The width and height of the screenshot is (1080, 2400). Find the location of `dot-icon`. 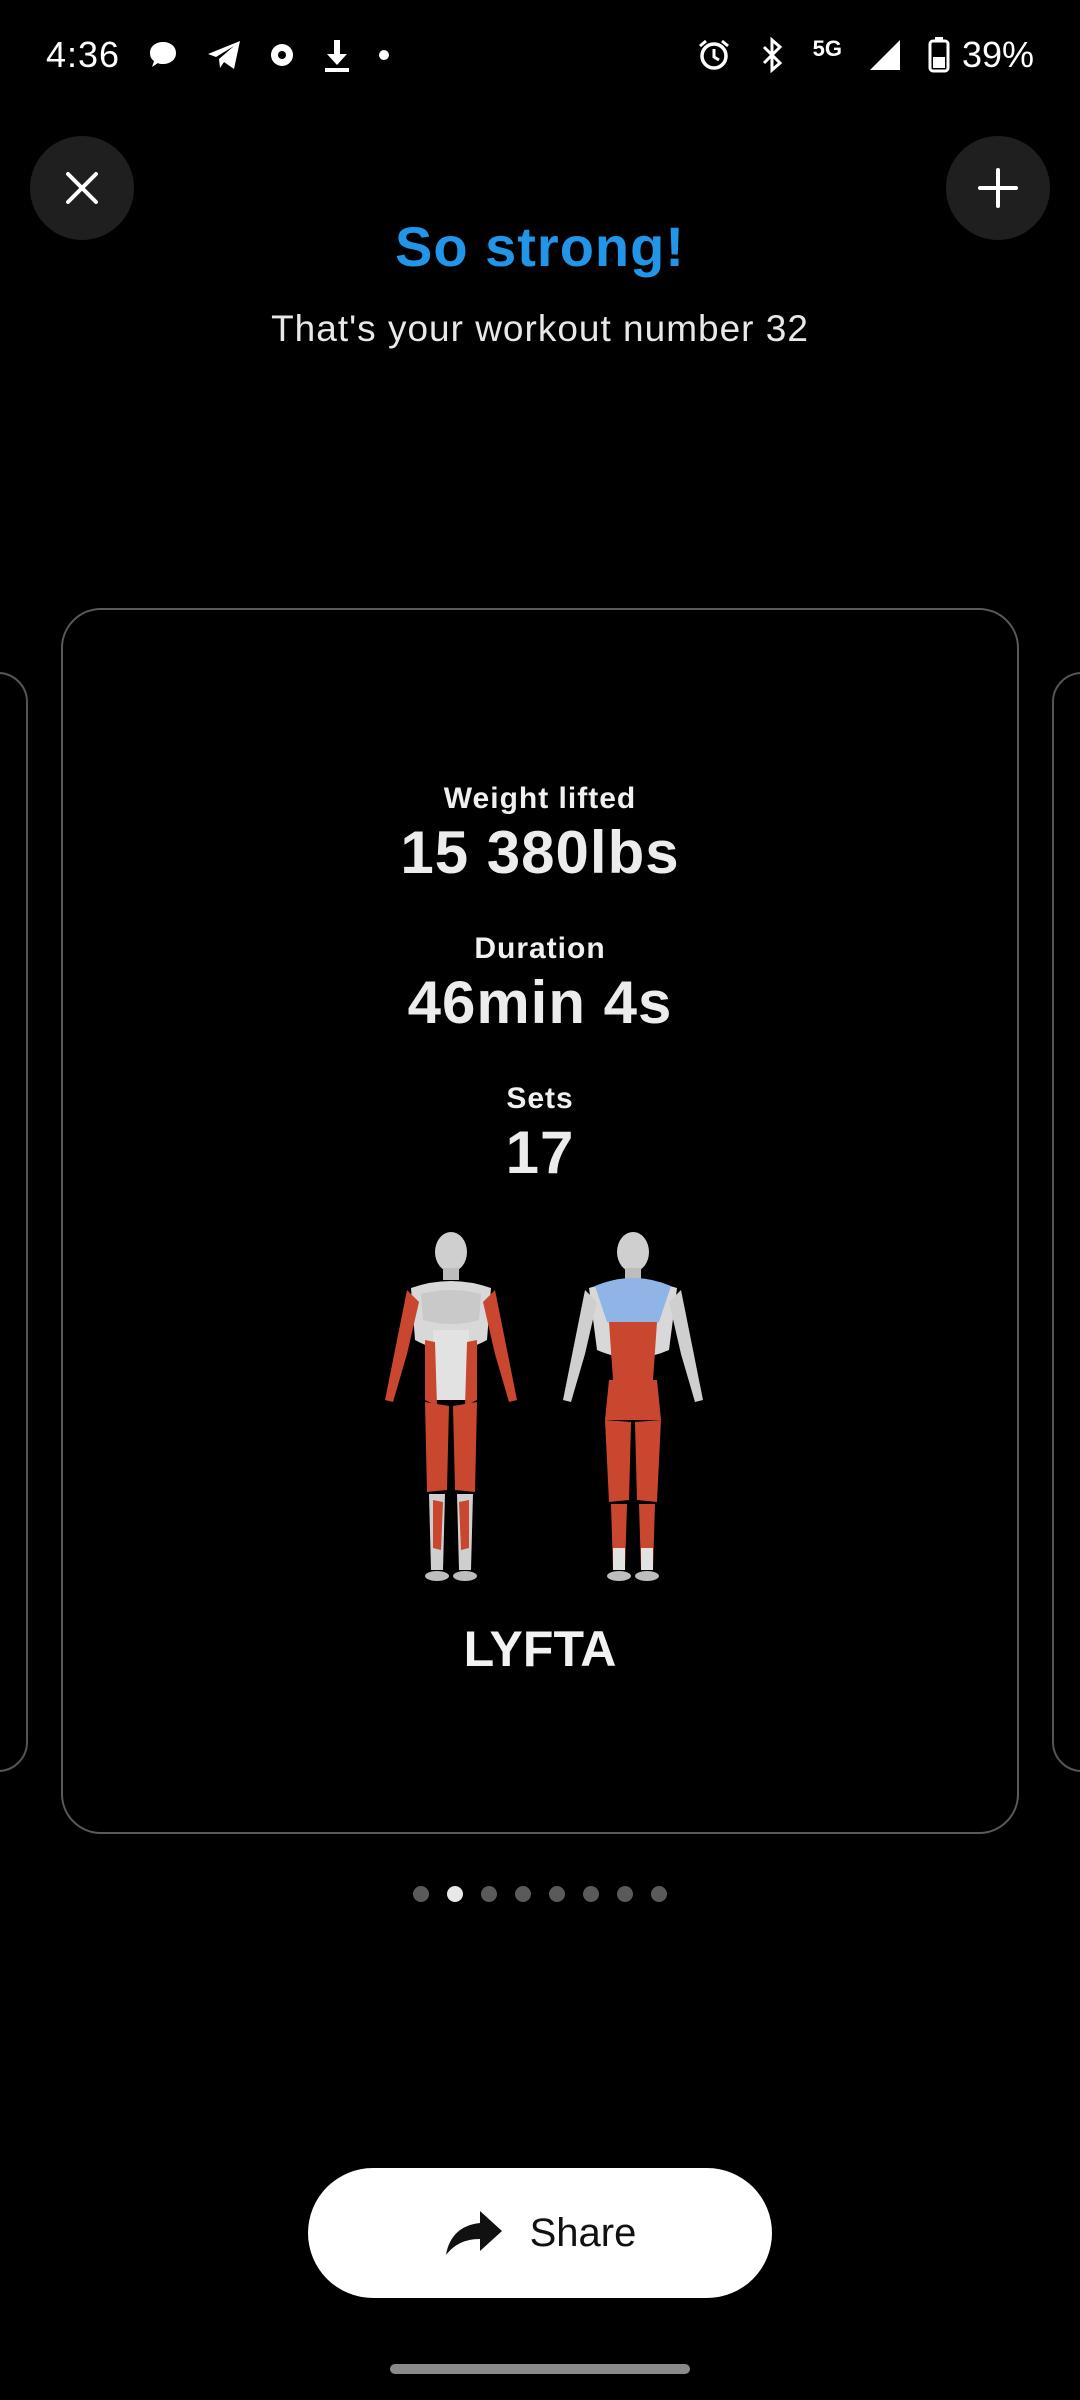

dot-icon is located at coordinates (384, 55).